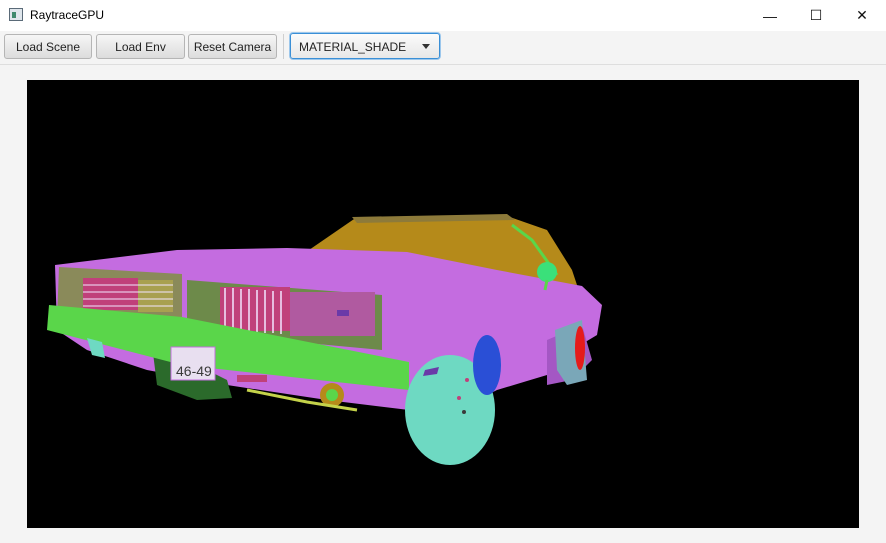  What do you see at coordinates (816, 15) in the screenshot?
I see `maximize-button: ☐` at bounding box center [816, 15].